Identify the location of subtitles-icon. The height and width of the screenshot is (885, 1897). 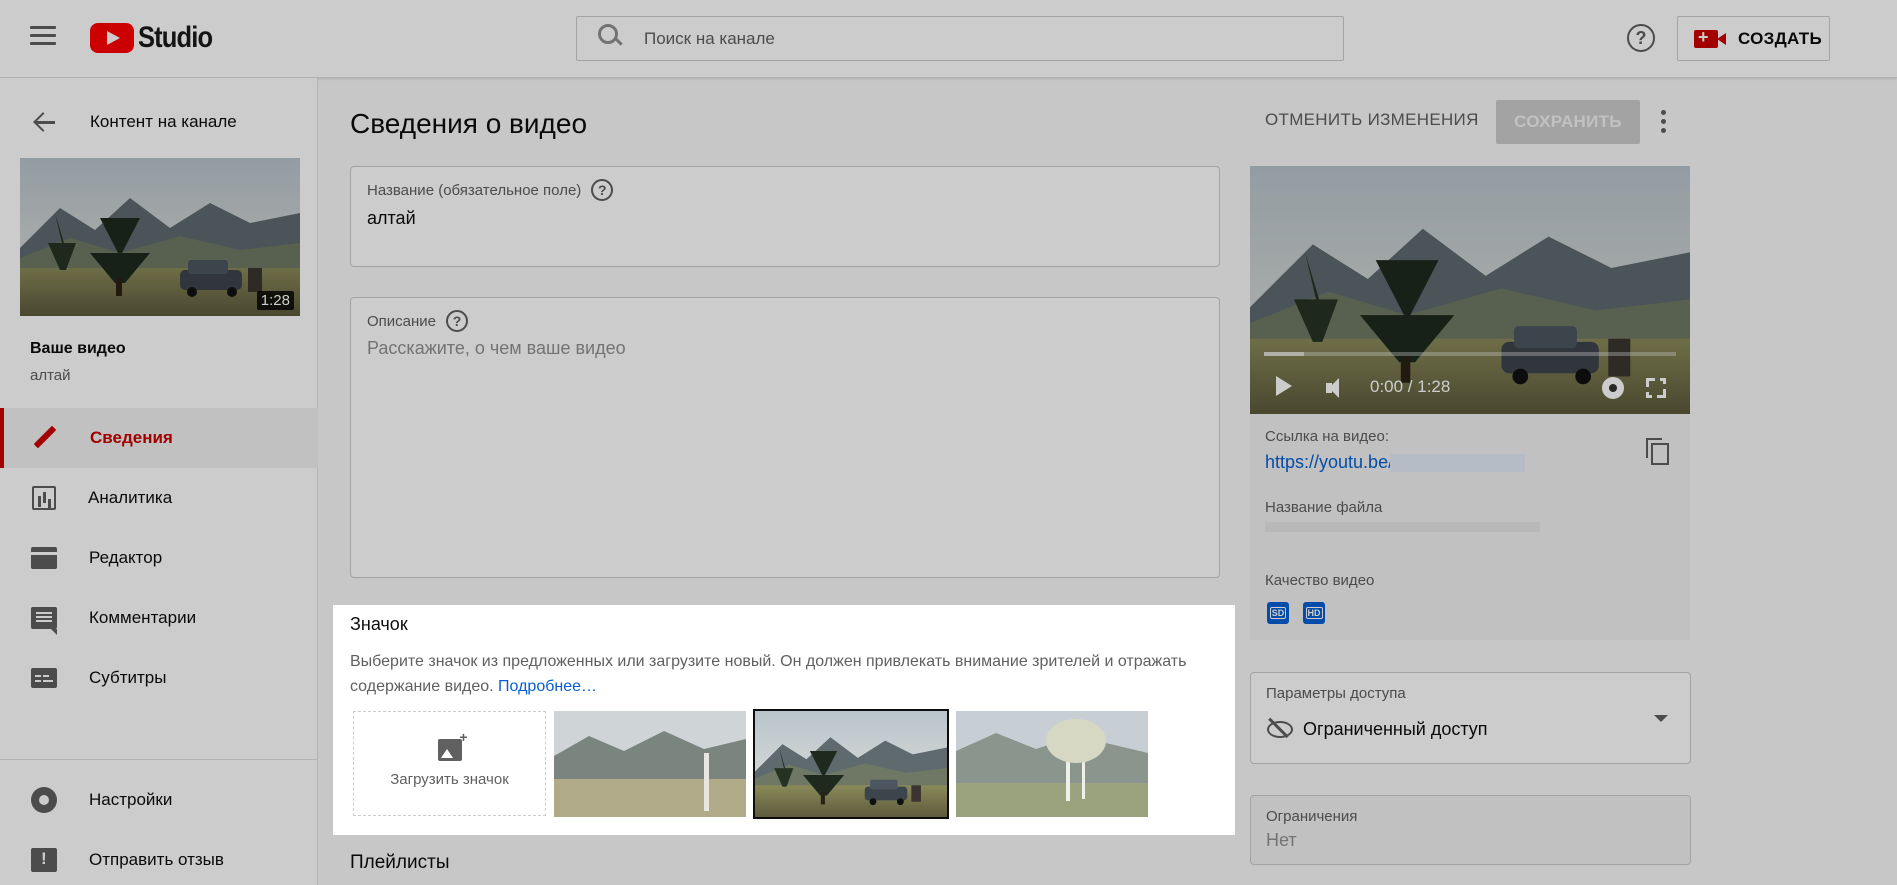
(44, 678).